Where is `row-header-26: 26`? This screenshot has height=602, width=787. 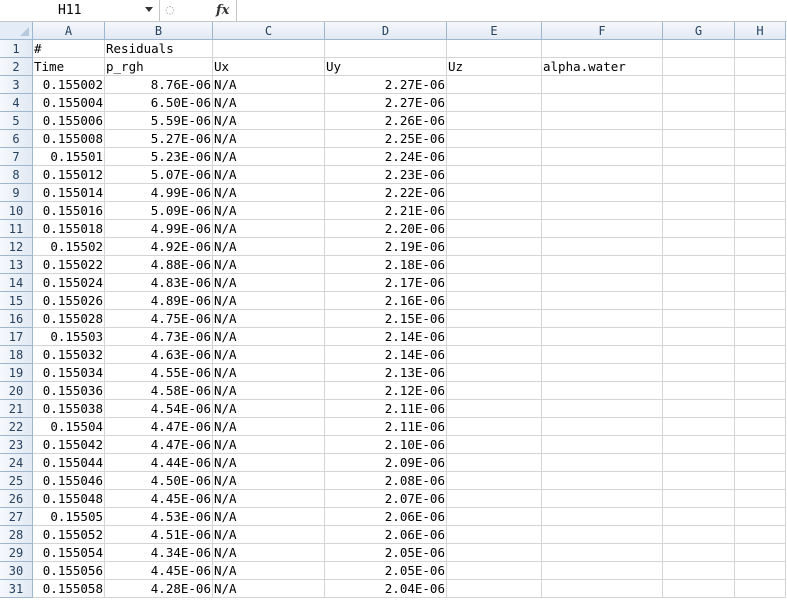
row-header-26: 26 is located at coordinates (16, 499).